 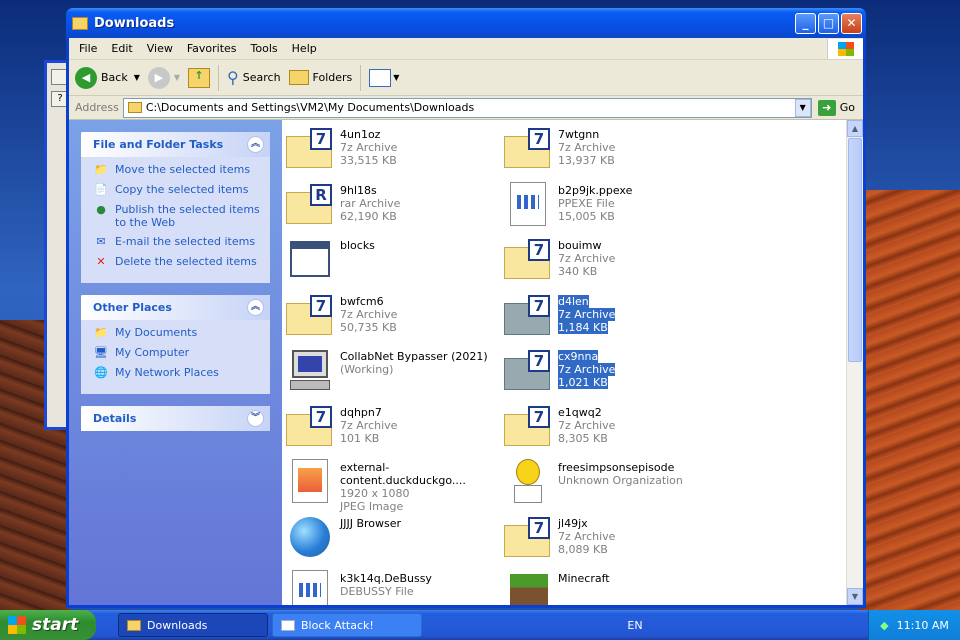 I want to click on taskbar-button-block-attack: Block Attack!, so click(x=347, y=625).